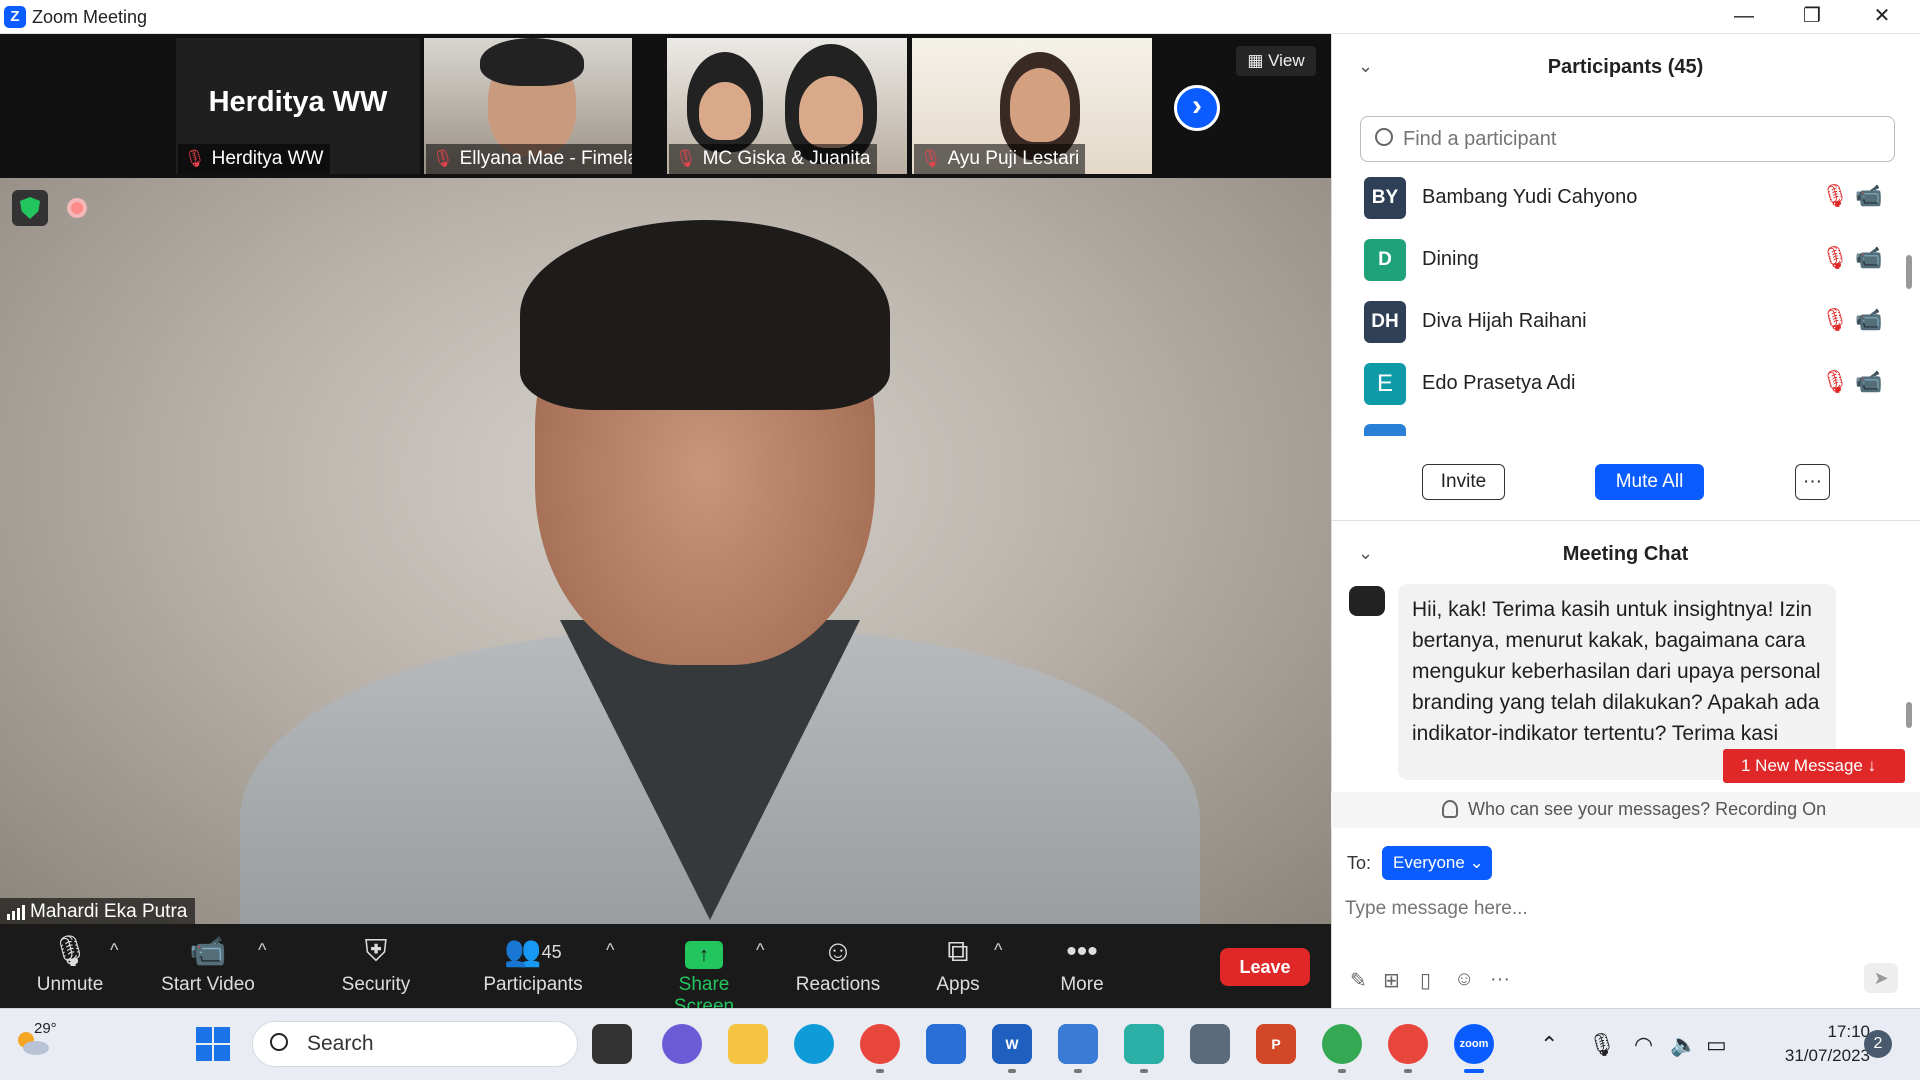 The width and height of the screenshot is (1920, 1080). What do you see at coordinates (1012, 1044) in the screenshot?
I see `word-icon: W` at bounding box center [1012, 1044].